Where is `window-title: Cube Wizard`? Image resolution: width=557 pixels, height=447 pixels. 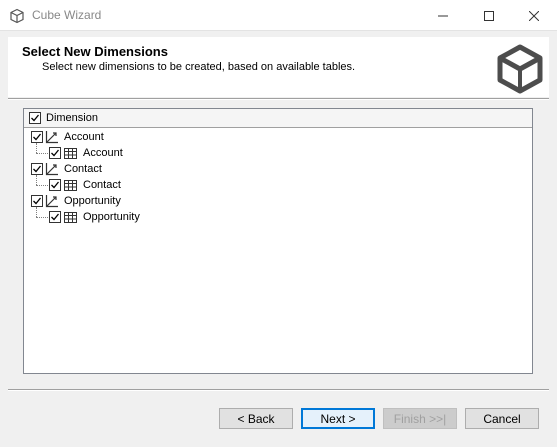 window-title: Cube Wizard is located at coordinates (67, 15).